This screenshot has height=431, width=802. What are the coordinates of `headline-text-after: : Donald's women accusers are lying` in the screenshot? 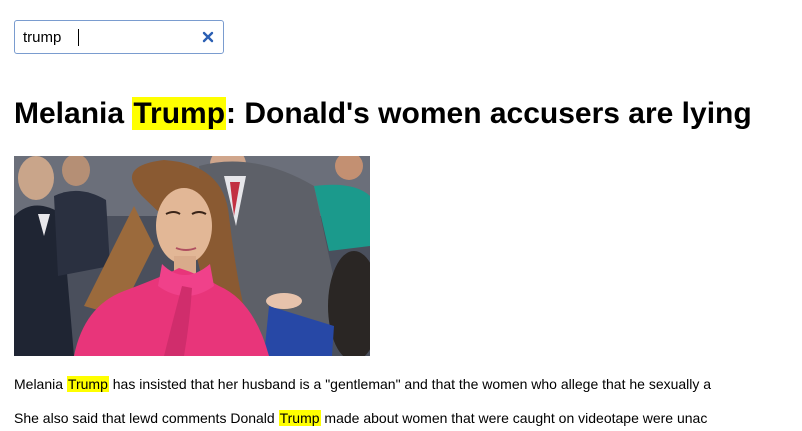 It's located at (489, 113).